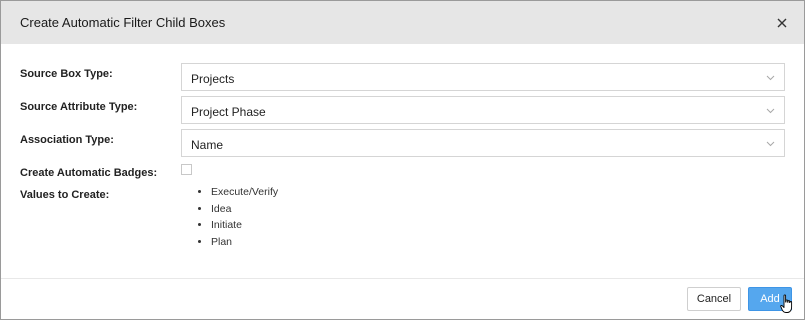  I want to click on source-attribute-type-label: Source Attribute Type:, so click(79, 107).